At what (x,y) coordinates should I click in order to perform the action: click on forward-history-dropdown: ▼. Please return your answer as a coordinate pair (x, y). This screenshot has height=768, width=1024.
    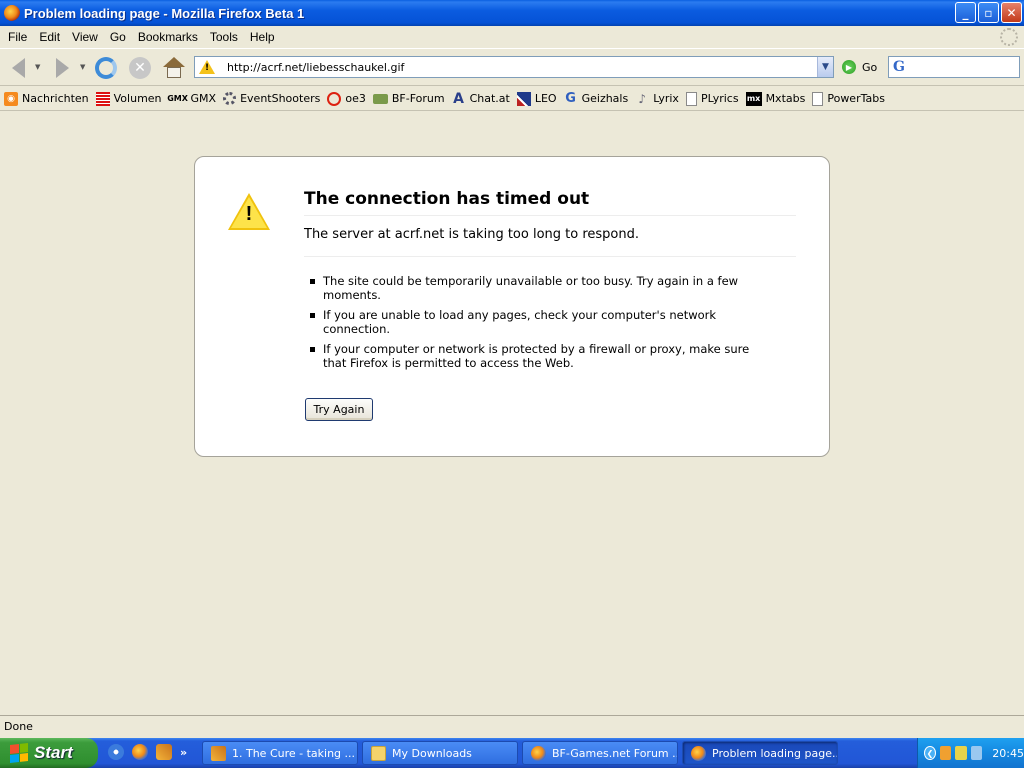
    Looking at the image, I should click on (84, 67).